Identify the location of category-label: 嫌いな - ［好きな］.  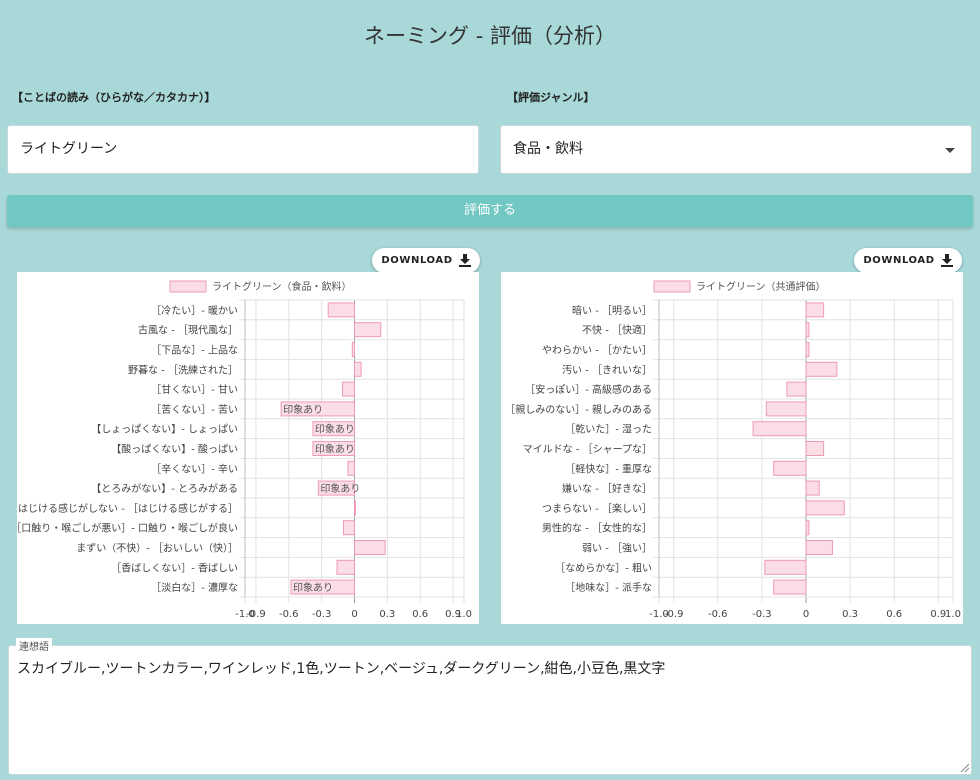
(607, 488).